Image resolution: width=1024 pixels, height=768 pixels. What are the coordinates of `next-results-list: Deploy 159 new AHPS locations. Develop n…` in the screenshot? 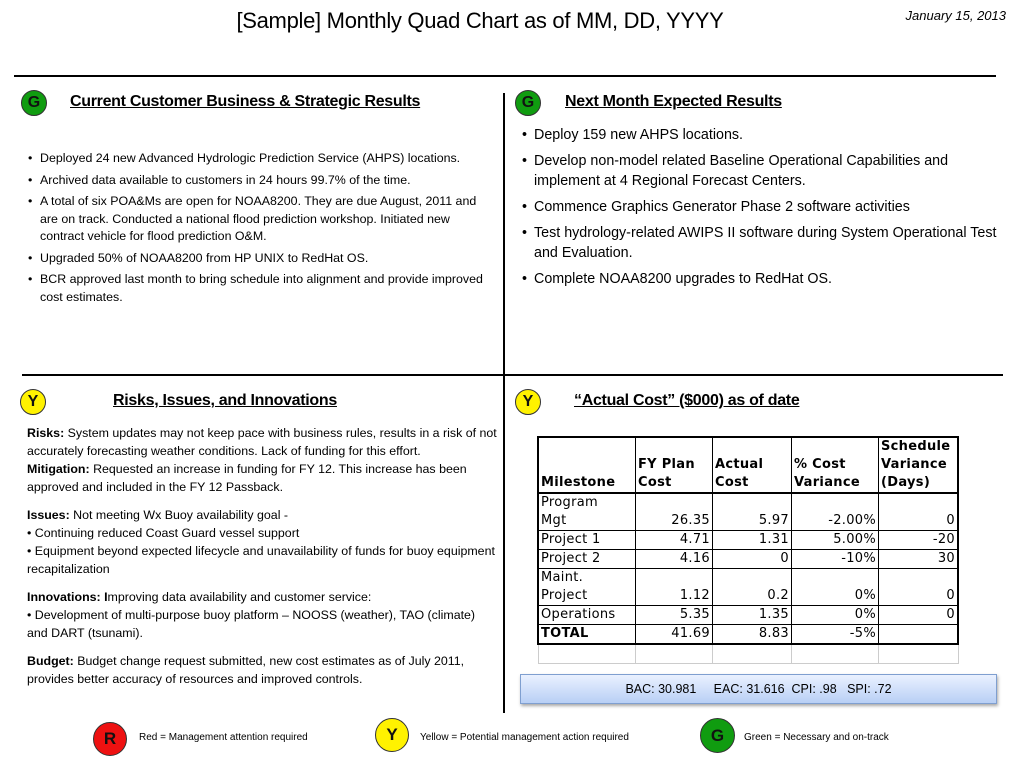 It's located at (762, 210).